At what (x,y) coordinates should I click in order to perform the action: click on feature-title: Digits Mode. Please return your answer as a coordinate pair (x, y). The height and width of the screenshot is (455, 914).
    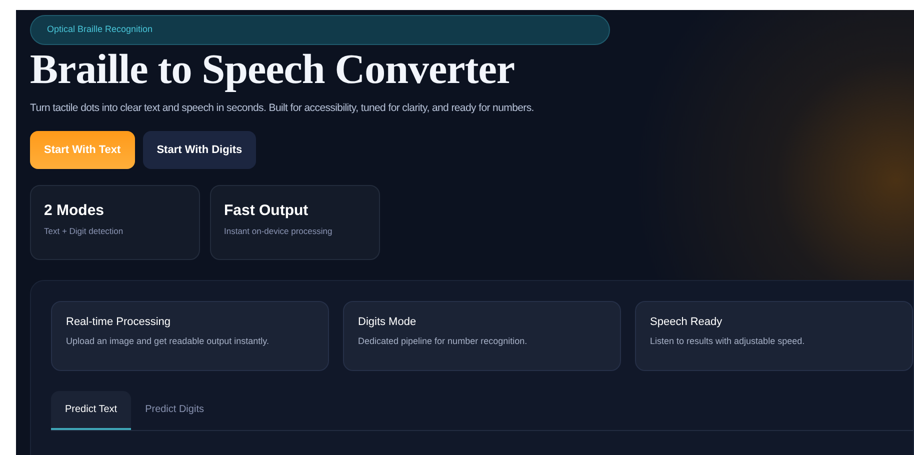
    Looking at the image, I should click on (388, 322).